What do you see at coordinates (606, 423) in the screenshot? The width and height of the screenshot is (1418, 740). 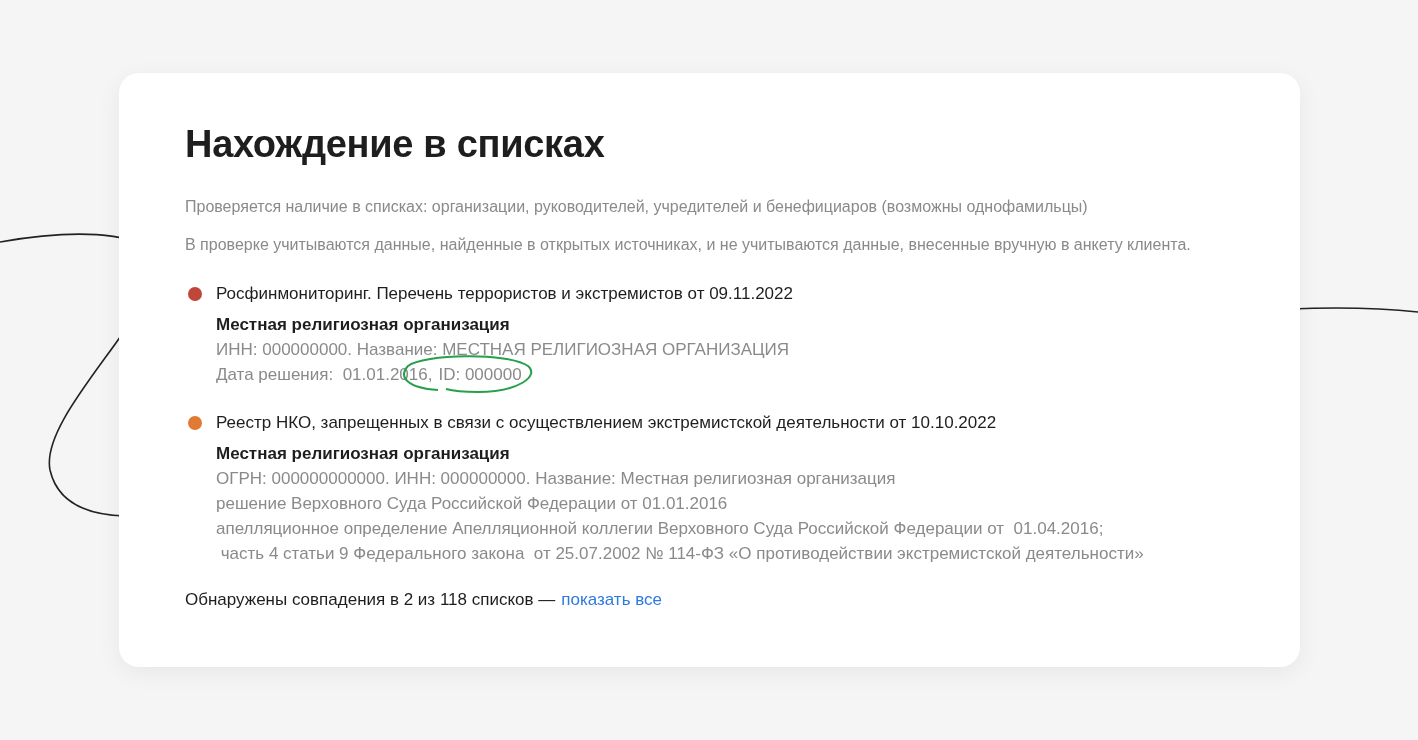 I see `list-name: Реестр НКО, запрещенных в связи с осуществлением экстремистской деятельности от 10.10.2022` at bounding box center [606, 423].